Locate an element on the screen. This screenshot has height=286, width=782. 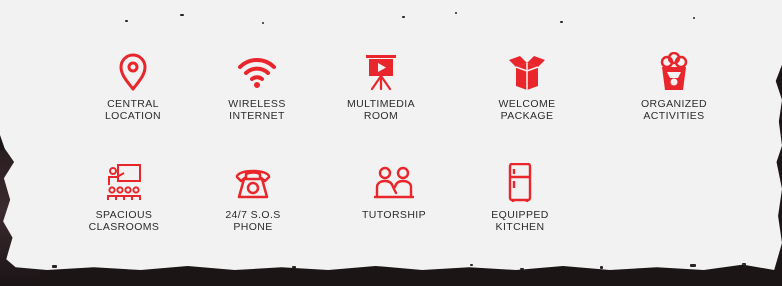
amenity-label: SPACIOUS CLASROOMS is located at coordinates (124, 221).